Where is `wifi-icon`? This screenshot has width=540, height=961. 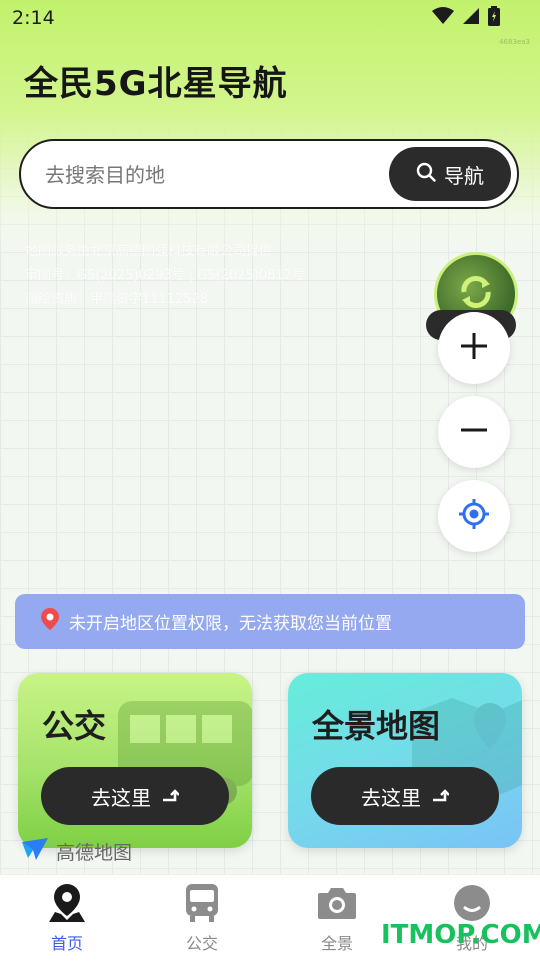 wifi-icon is located at coordinates (443, 18).